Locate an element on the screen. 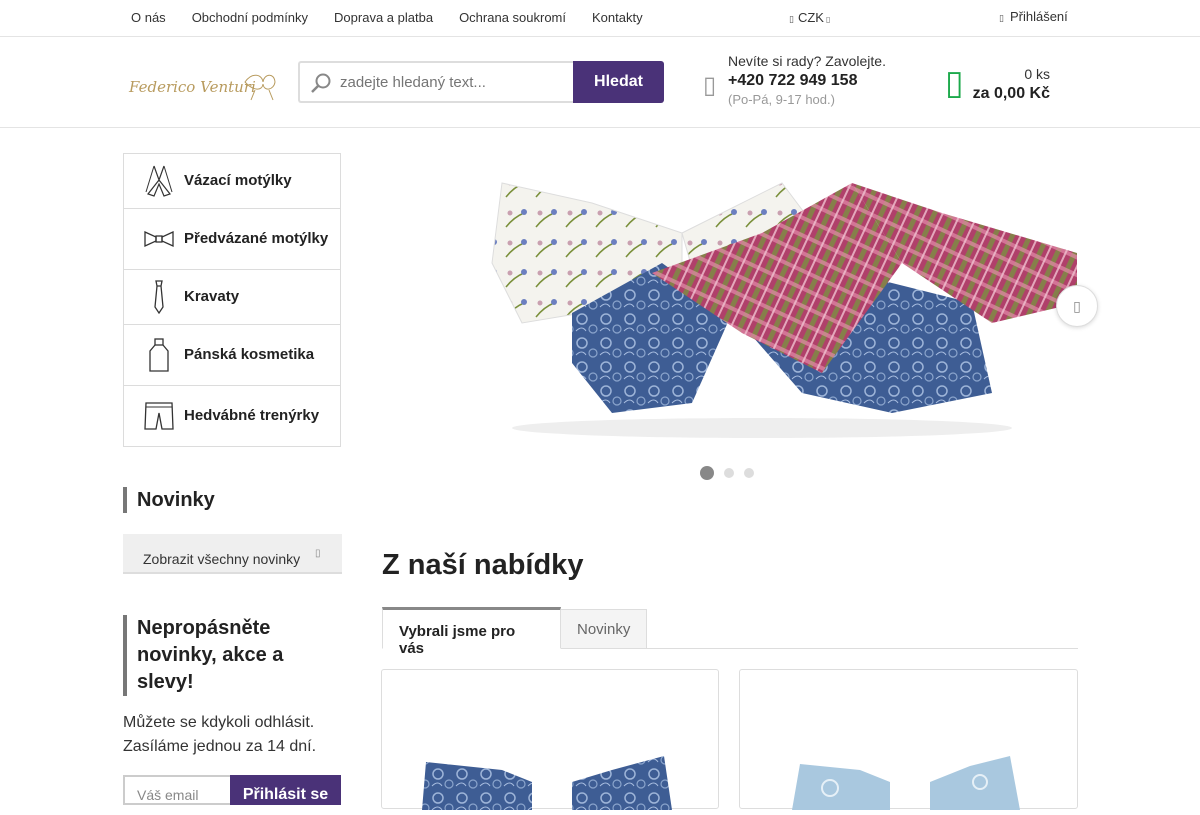 The image size is (1200, 815). newsletter-text-line: Zasíláme jednou za 14 dní. is located at coordinates (220, 746).